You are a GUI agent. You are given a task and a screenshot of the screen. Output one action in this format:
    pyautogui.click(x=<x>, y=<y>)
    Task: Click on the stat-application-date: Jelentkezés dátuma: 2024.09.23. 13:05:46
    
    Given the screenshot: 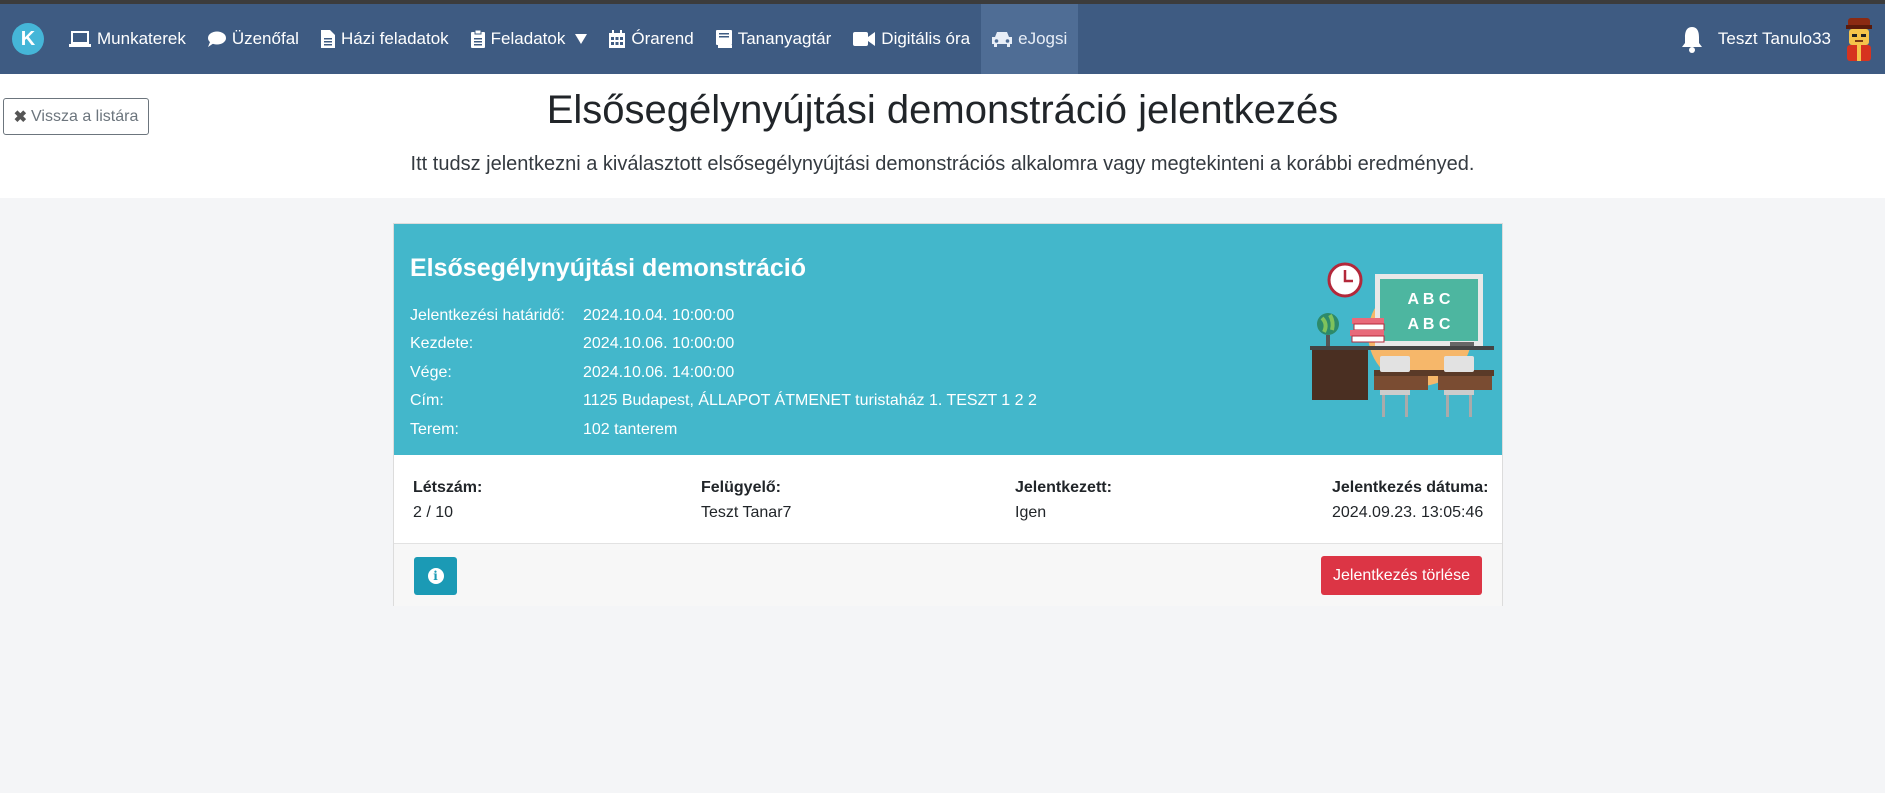 What is the action you would take?
    pyautogui.click(x=1410, y=500)
    